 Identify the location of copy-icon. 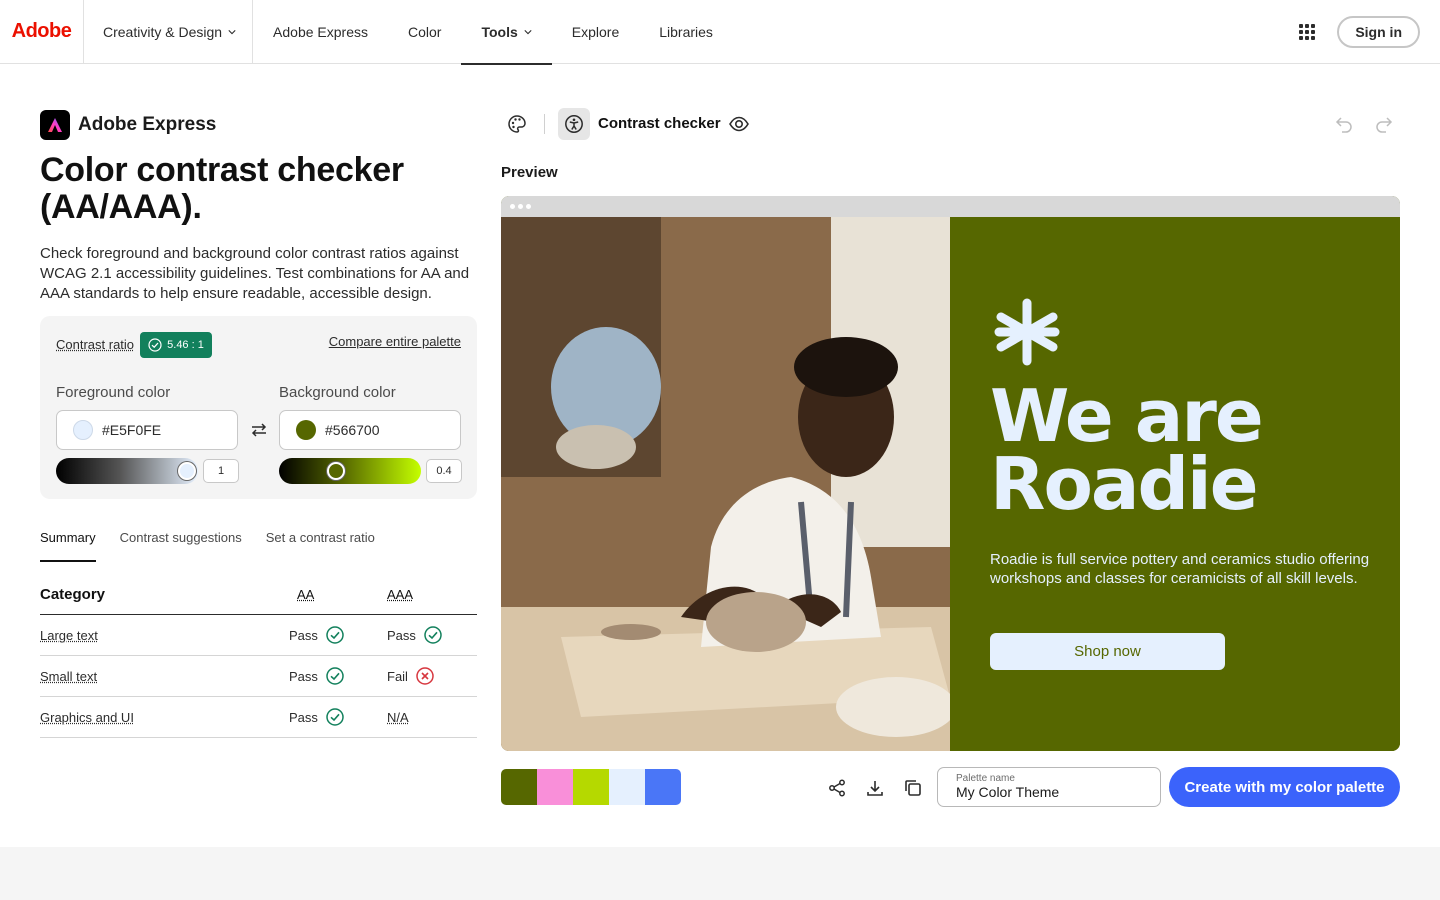
(913, 788).